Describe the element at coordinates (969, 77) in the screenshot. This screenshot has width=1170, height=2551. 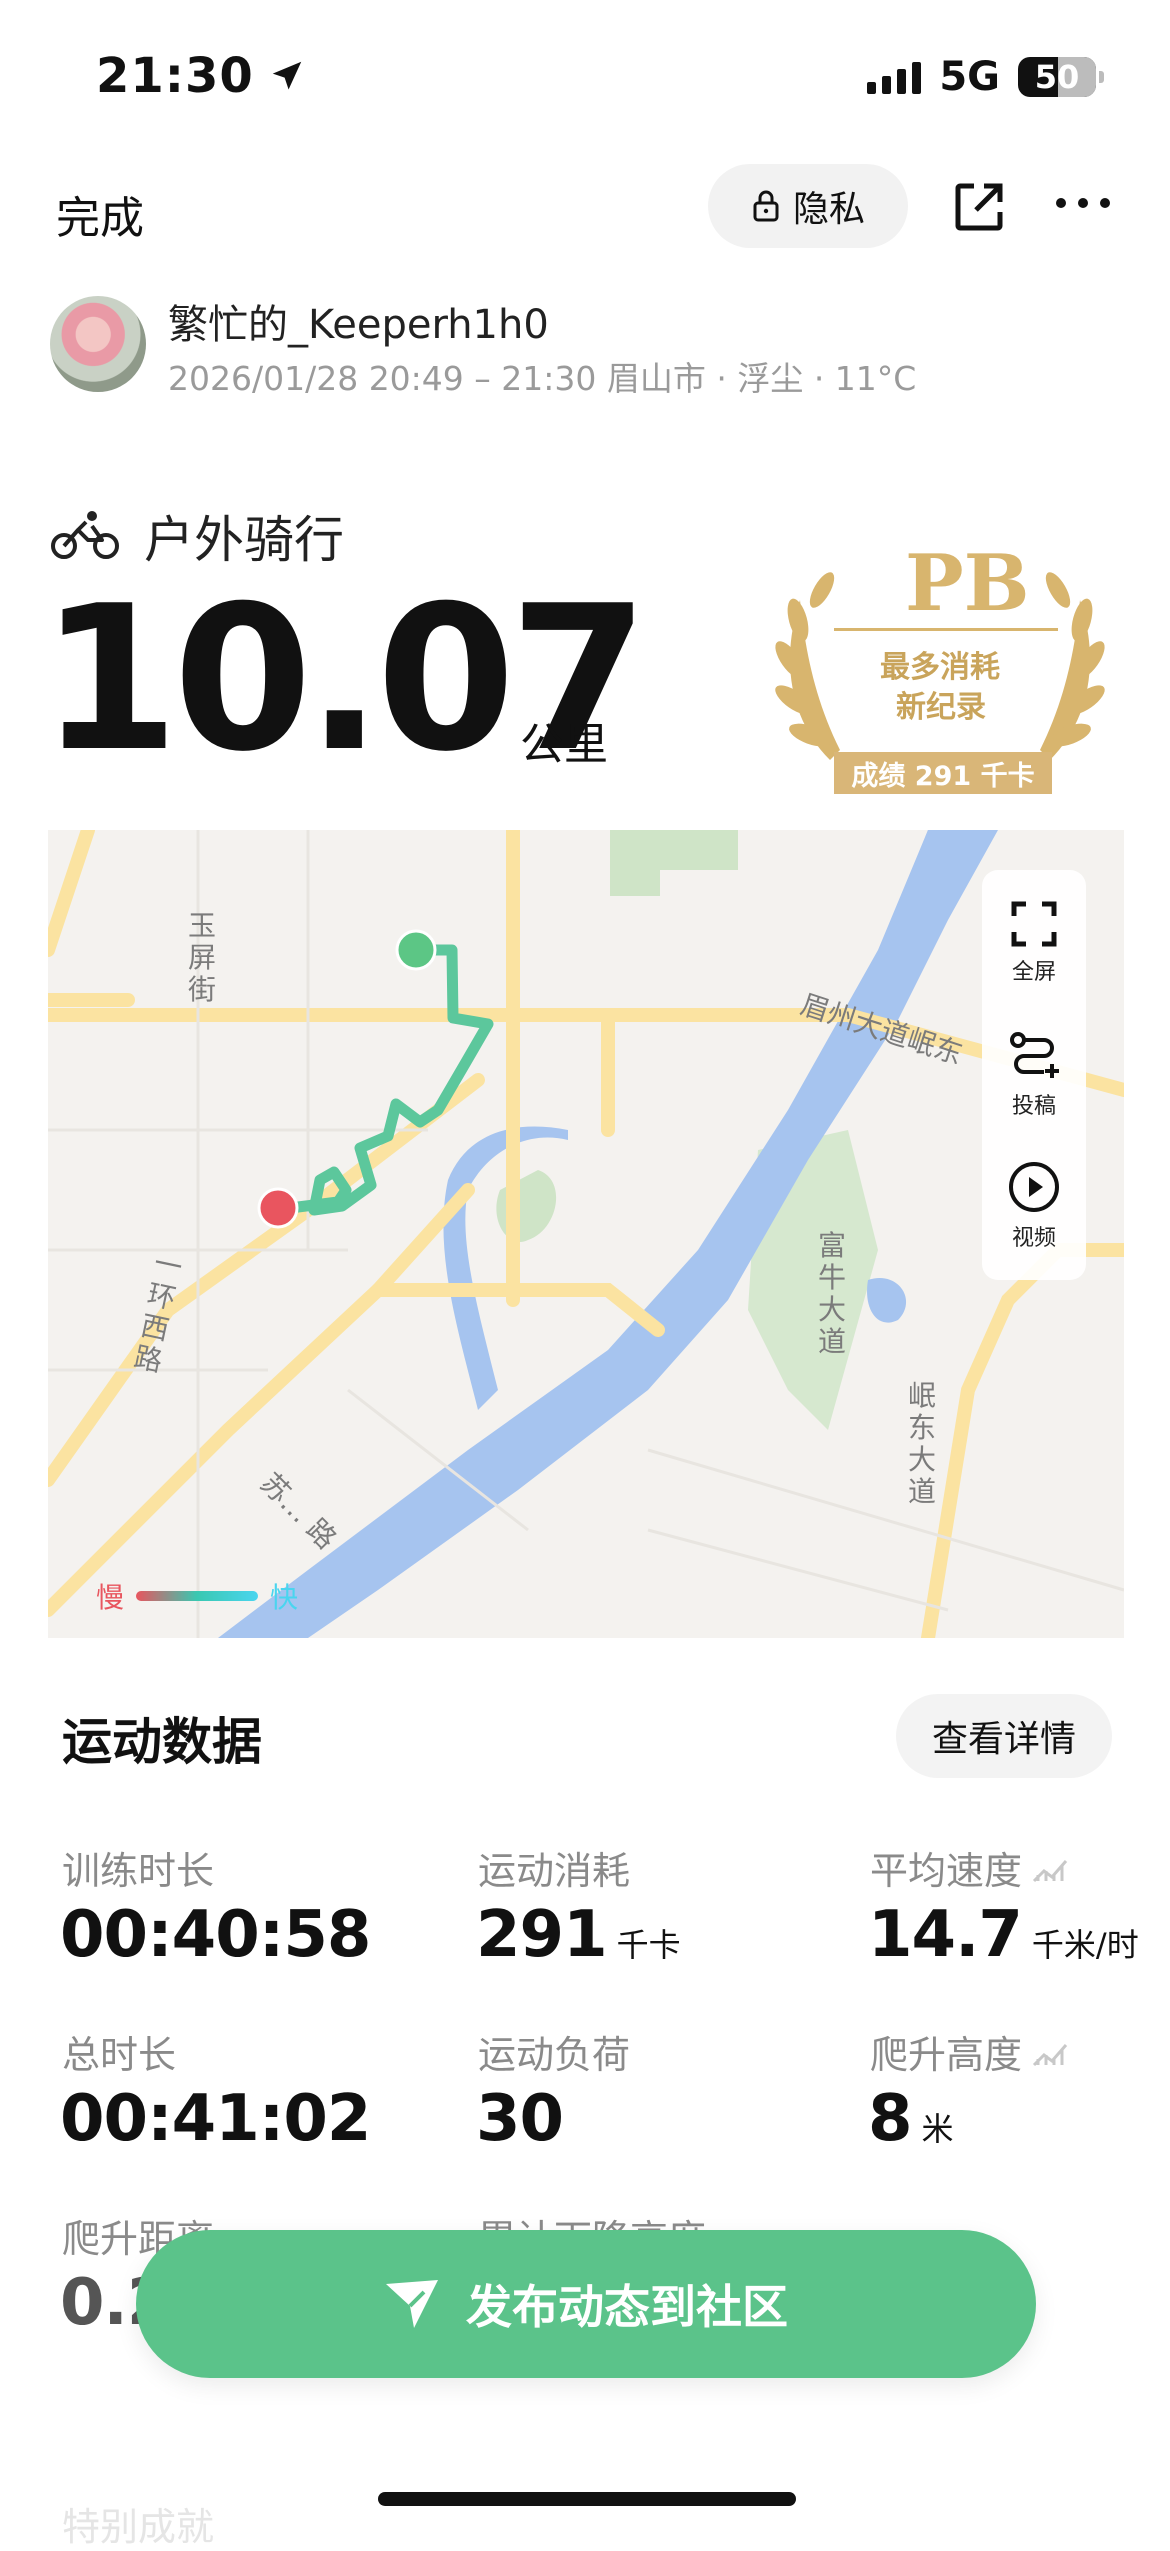
I see `network-type: 5G` at that location.